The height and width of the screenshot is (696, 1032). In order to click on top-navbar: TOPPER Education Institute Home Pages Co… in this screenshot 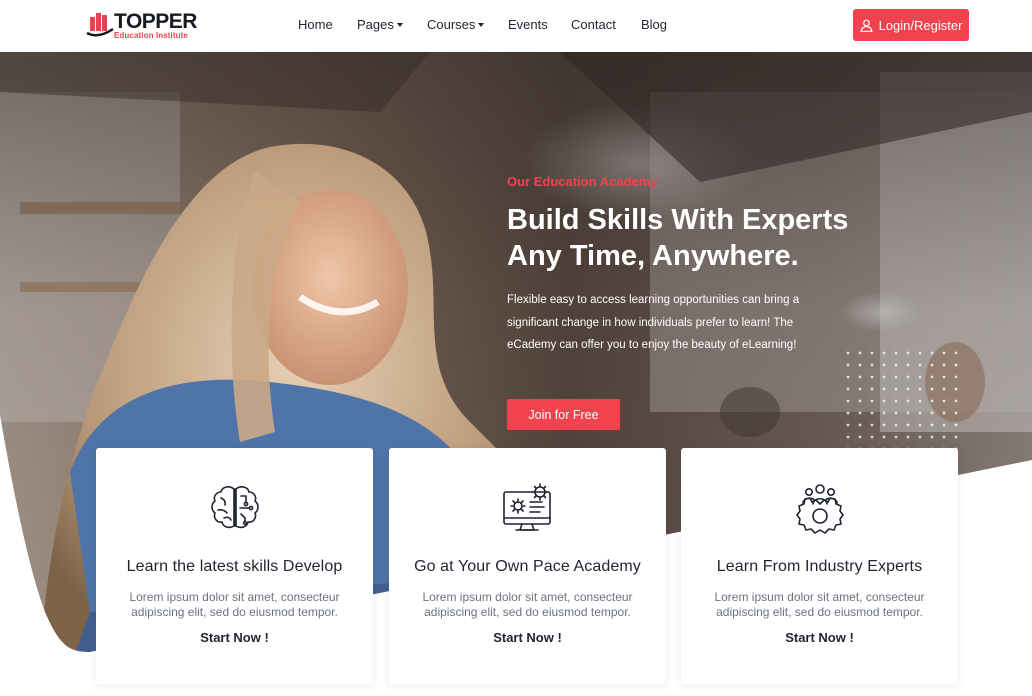, I will do `click(516, 26)`.